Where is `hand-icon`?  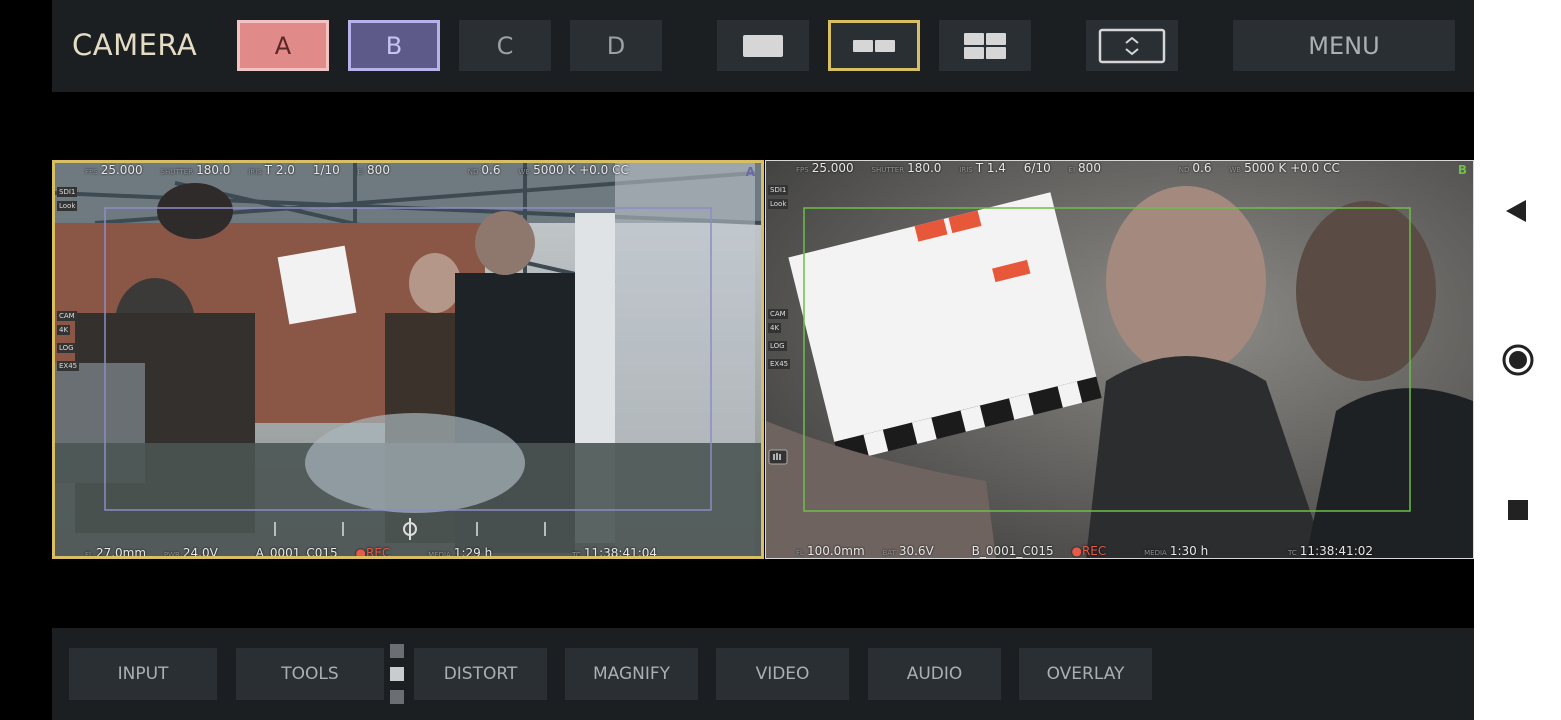
hand-icon is located at coordinates (778, 457).